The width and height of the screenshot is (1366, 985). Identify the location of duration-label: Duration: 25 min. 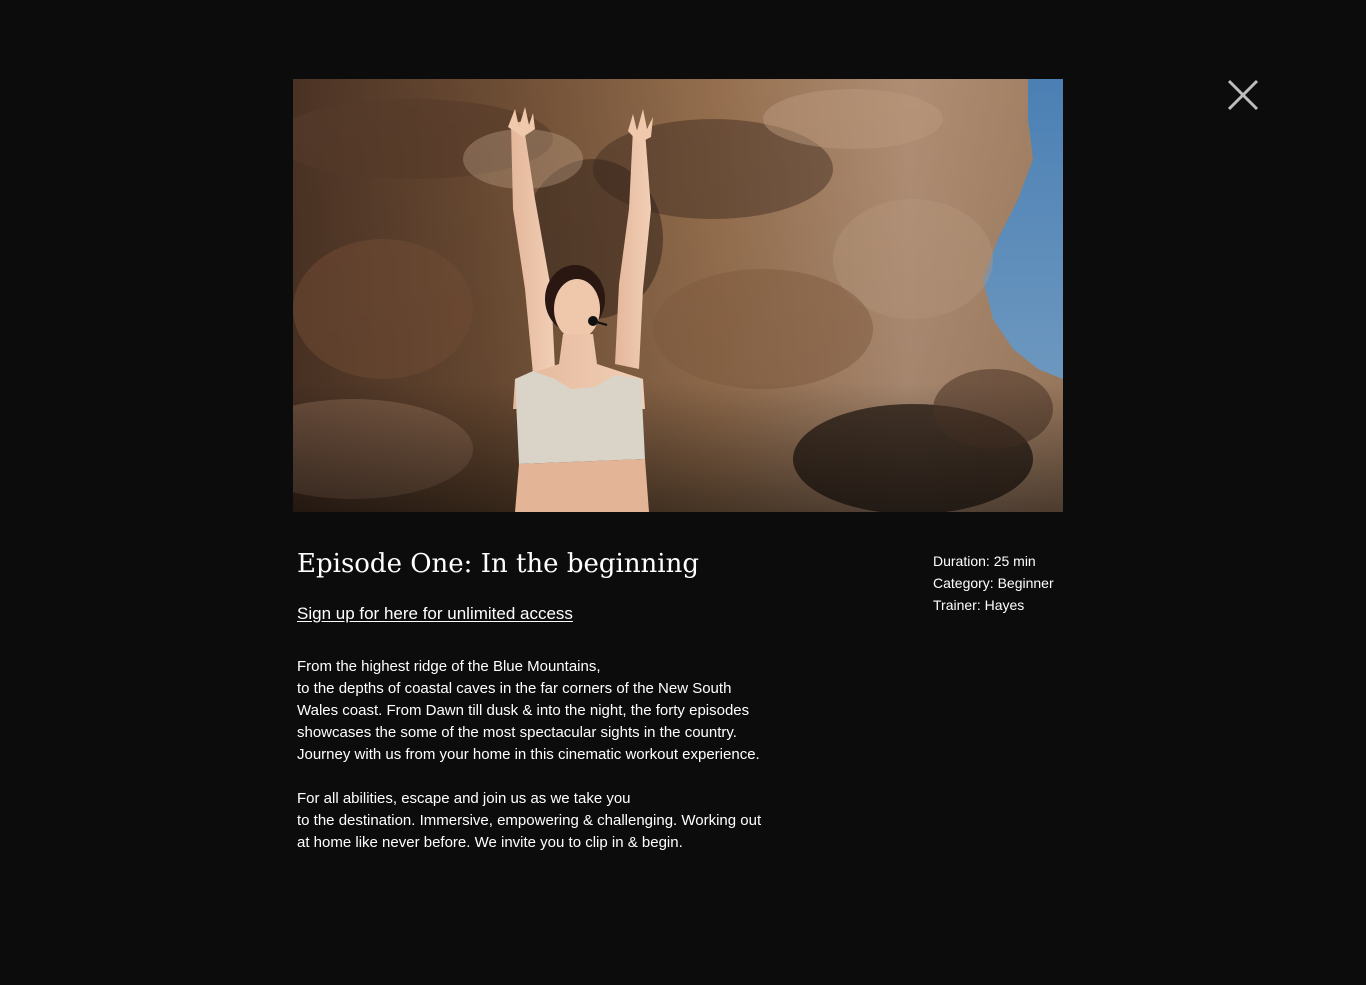
(984, 561).